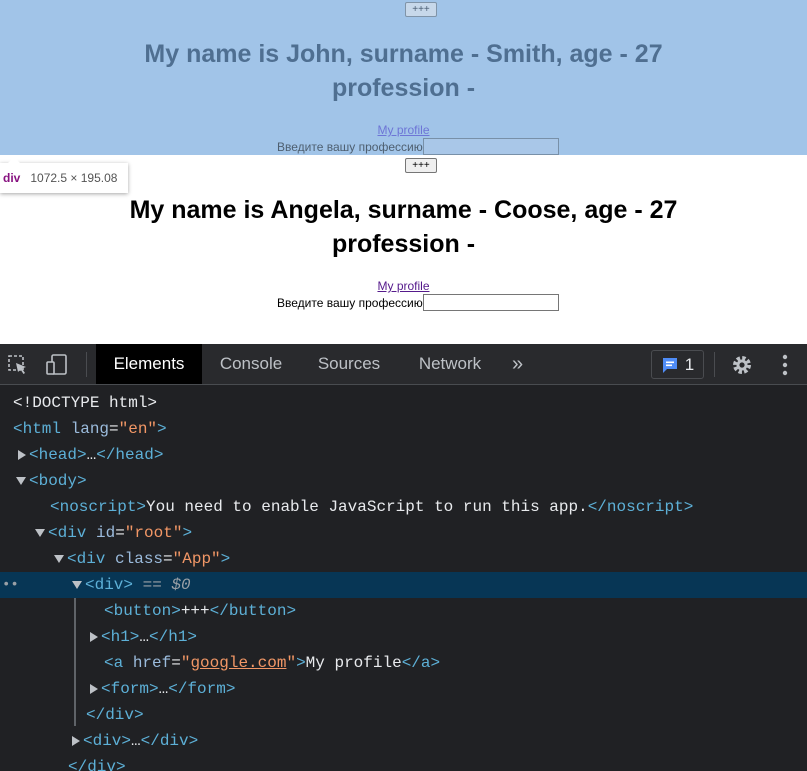 Image resolution: width=807 pixels, height=771 pixels. What do you see at coordinates (173, 637) in the screenshot?
I see `tag-text: </h1>` at bounding box center [173, 637].